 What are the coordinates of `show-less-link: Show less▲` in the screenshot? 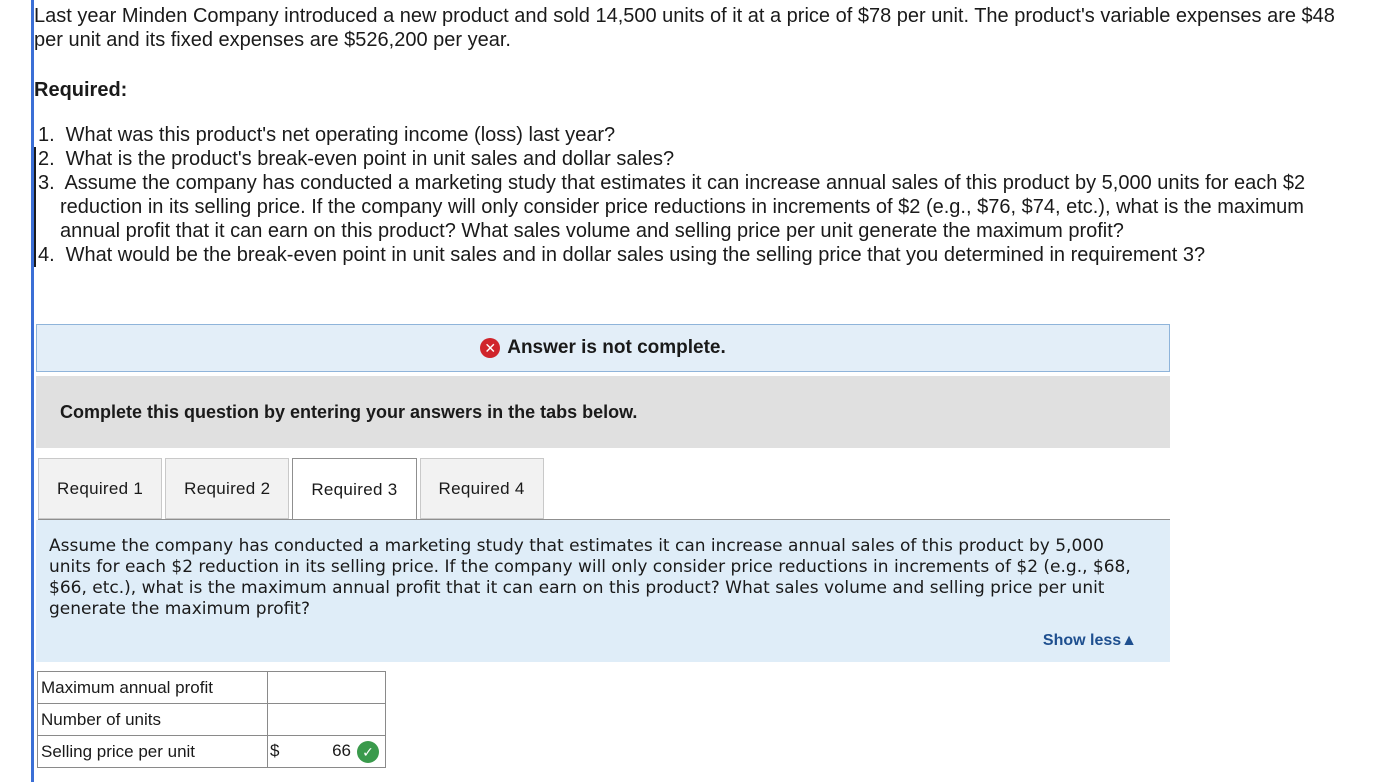 It's located at (1090, 641).